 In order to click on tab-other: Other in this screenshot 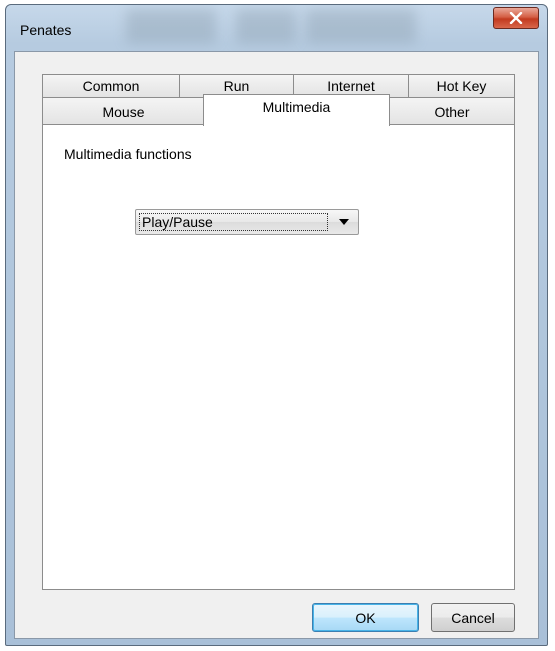, I will do `click(452, 111)`.